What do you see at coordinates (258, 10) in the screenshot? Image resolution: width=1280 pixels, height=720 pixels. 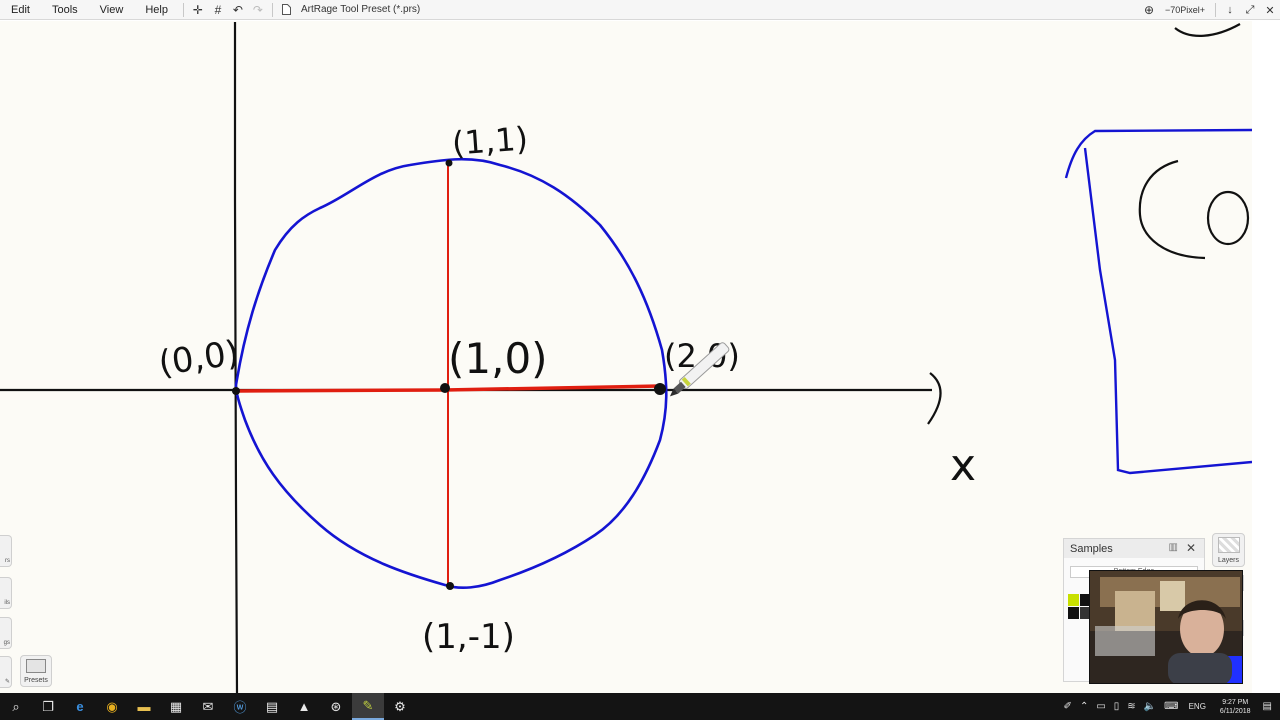 I see `redo-icon: ↷` at bounding box center [258, 10].